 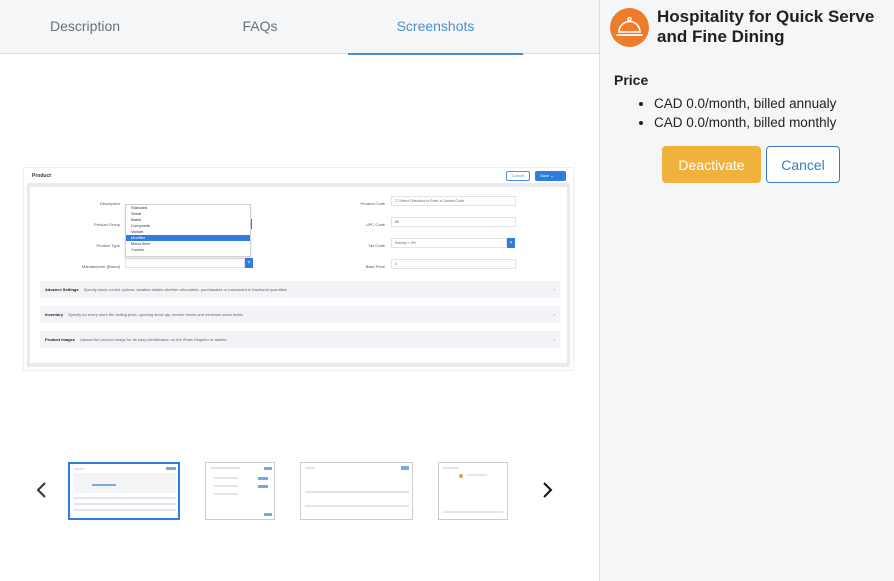 What do you see at coordinates (545, 175) in the screenshot?
I see `screenshot-save-label: Save` at bounding box center [545, 175].